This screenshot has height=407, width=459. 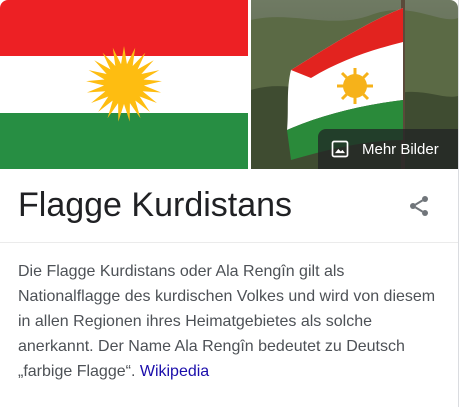 What do you see at coordinates (400, 149) in the screenshot?
I see `more-images-label: Mehr Bilder` at bounding box center [400, 149].